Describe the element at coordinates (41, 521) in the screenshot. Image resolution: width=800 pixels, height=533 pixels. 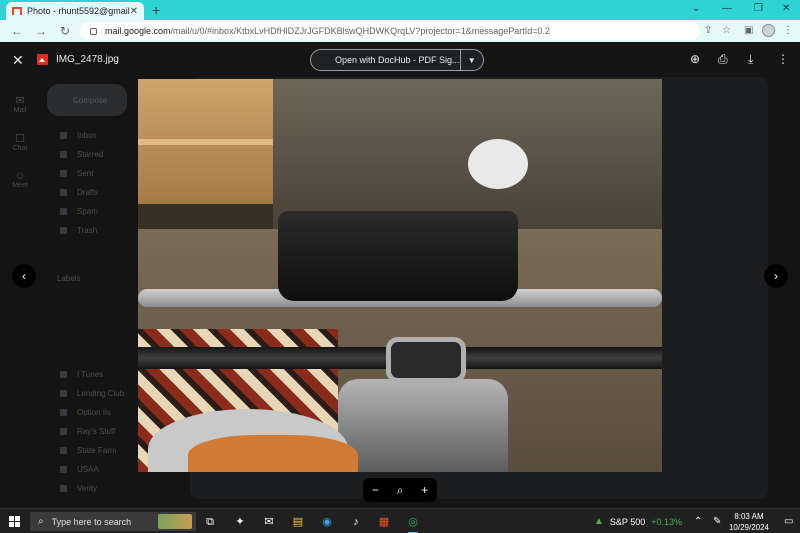
I see `search-icon: ⌕` at that location.